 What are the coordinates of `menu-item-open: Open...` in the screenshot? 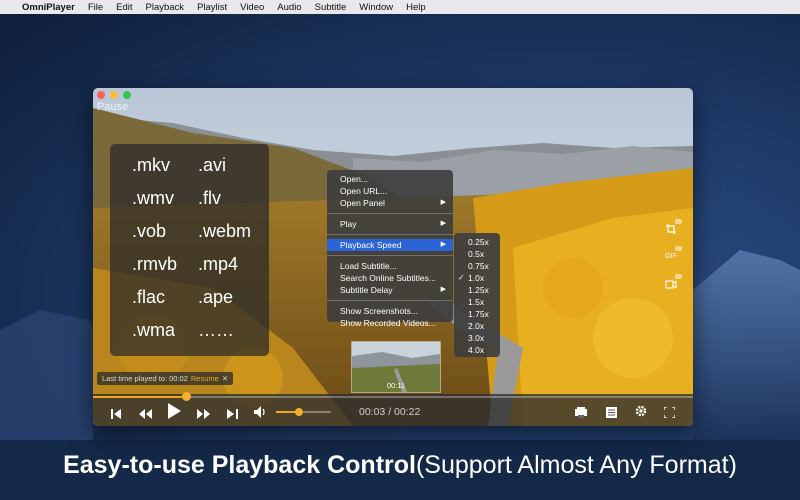 It's located at (390, 179).